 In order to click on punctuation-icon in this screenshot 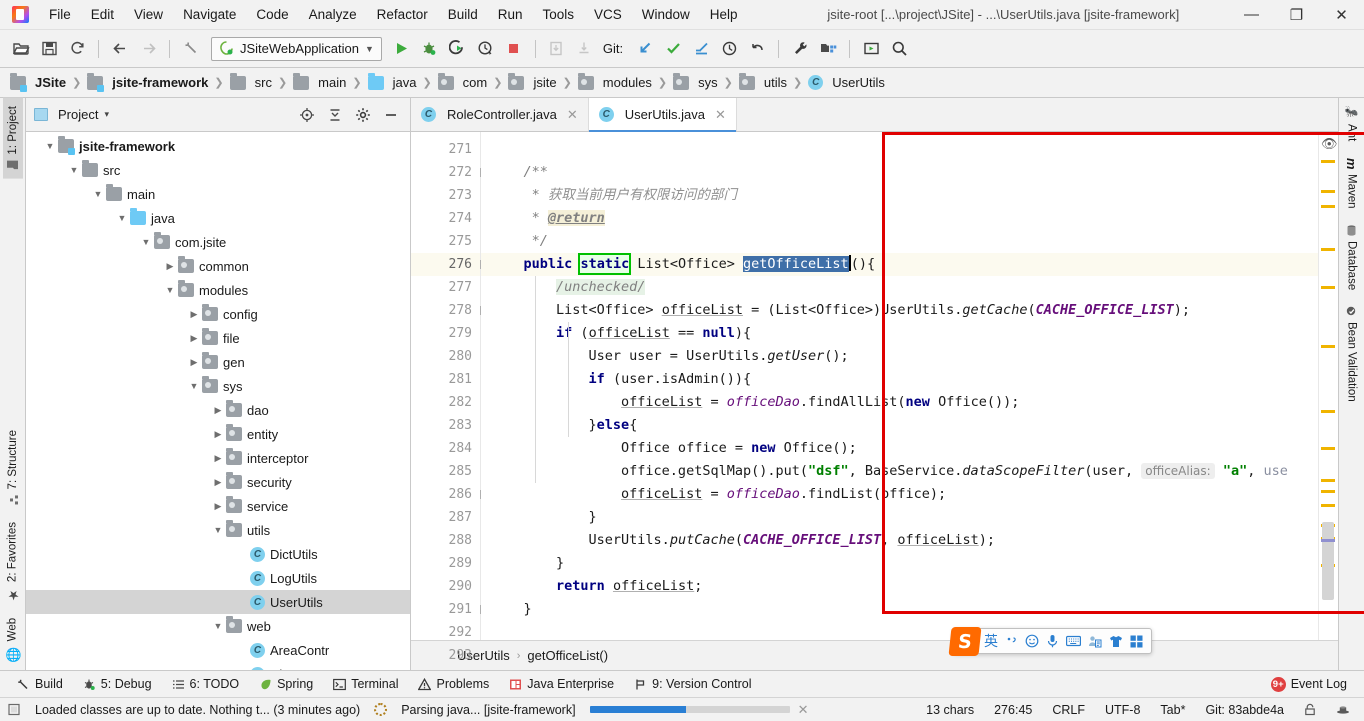, I will do `click(1011, 641)`.